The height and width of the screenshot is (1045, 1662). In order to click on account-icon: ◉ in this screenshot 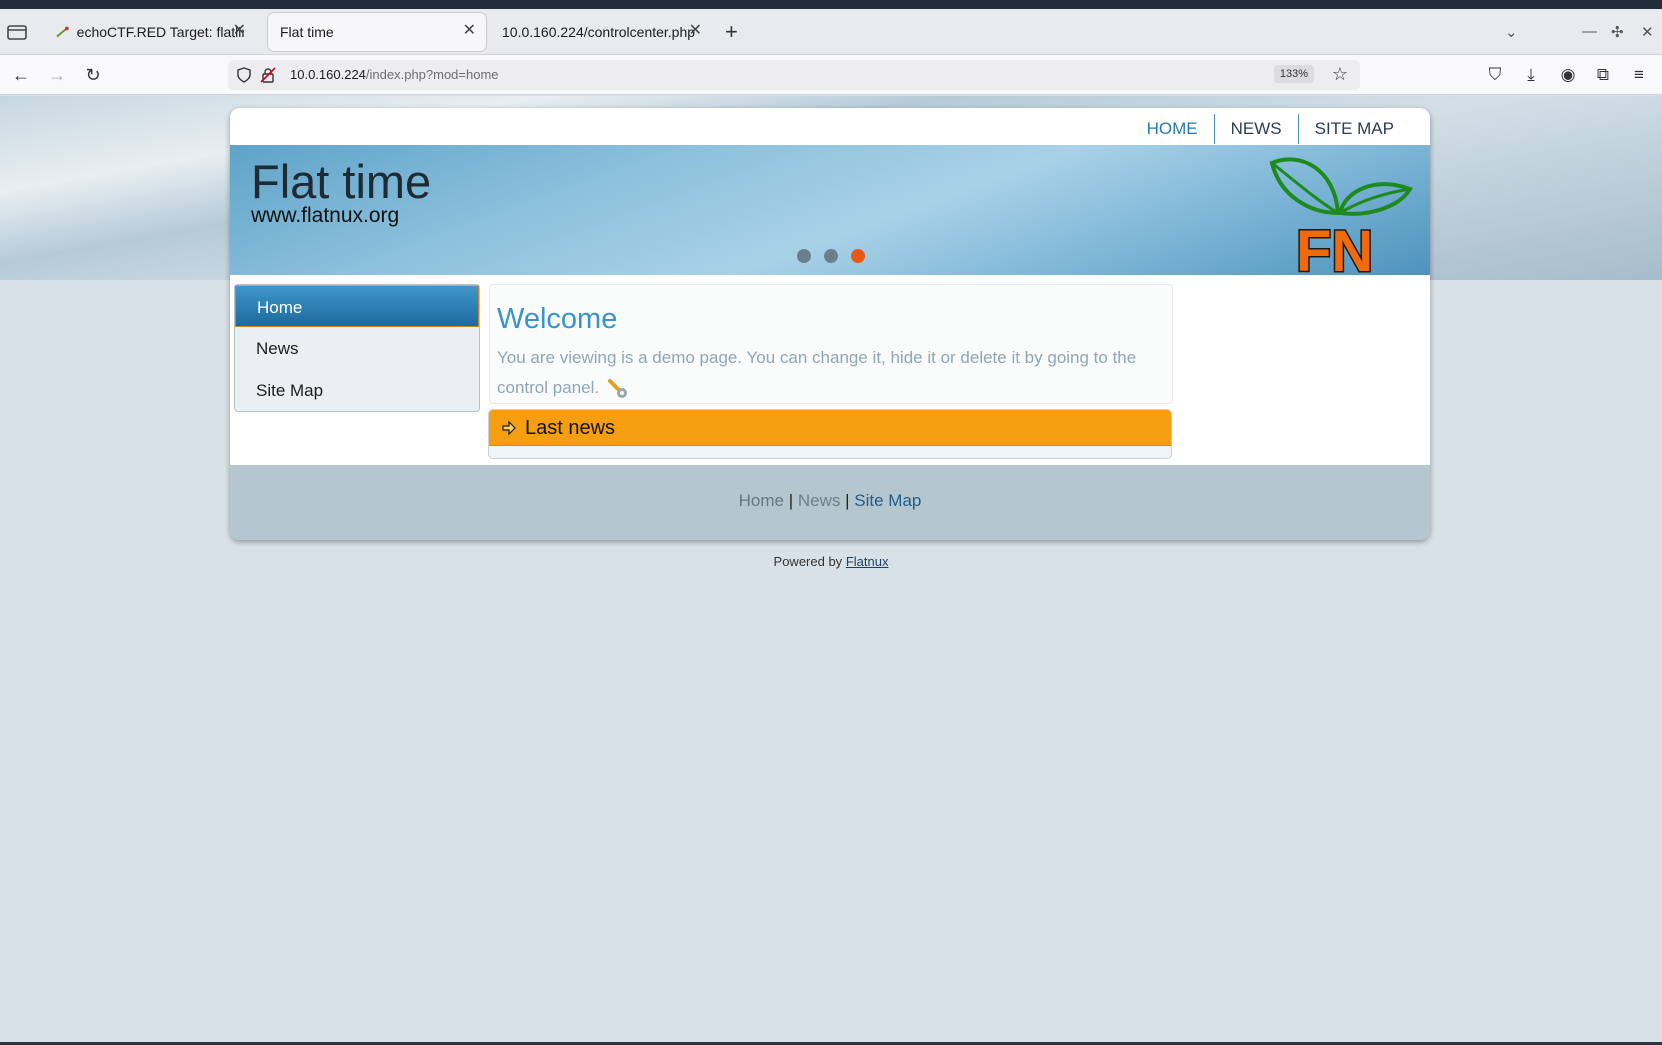, I will do `click(1568, 75)`.